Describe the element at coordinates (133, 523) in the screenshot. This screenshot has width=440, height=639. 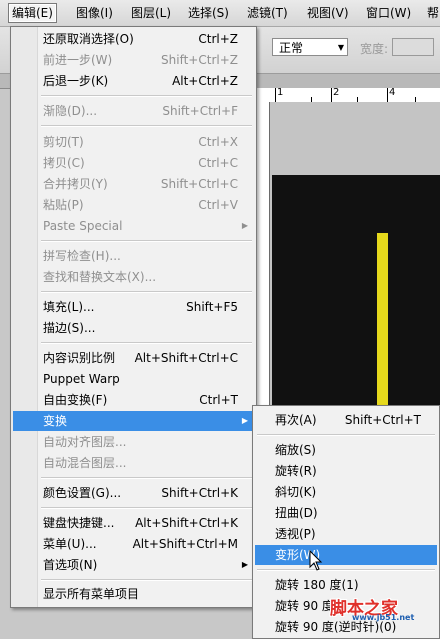
I see `menu-item-keyboard-shortcuts: 键盘快捷键... Alt+Shift+Ctrl+K` at that location.